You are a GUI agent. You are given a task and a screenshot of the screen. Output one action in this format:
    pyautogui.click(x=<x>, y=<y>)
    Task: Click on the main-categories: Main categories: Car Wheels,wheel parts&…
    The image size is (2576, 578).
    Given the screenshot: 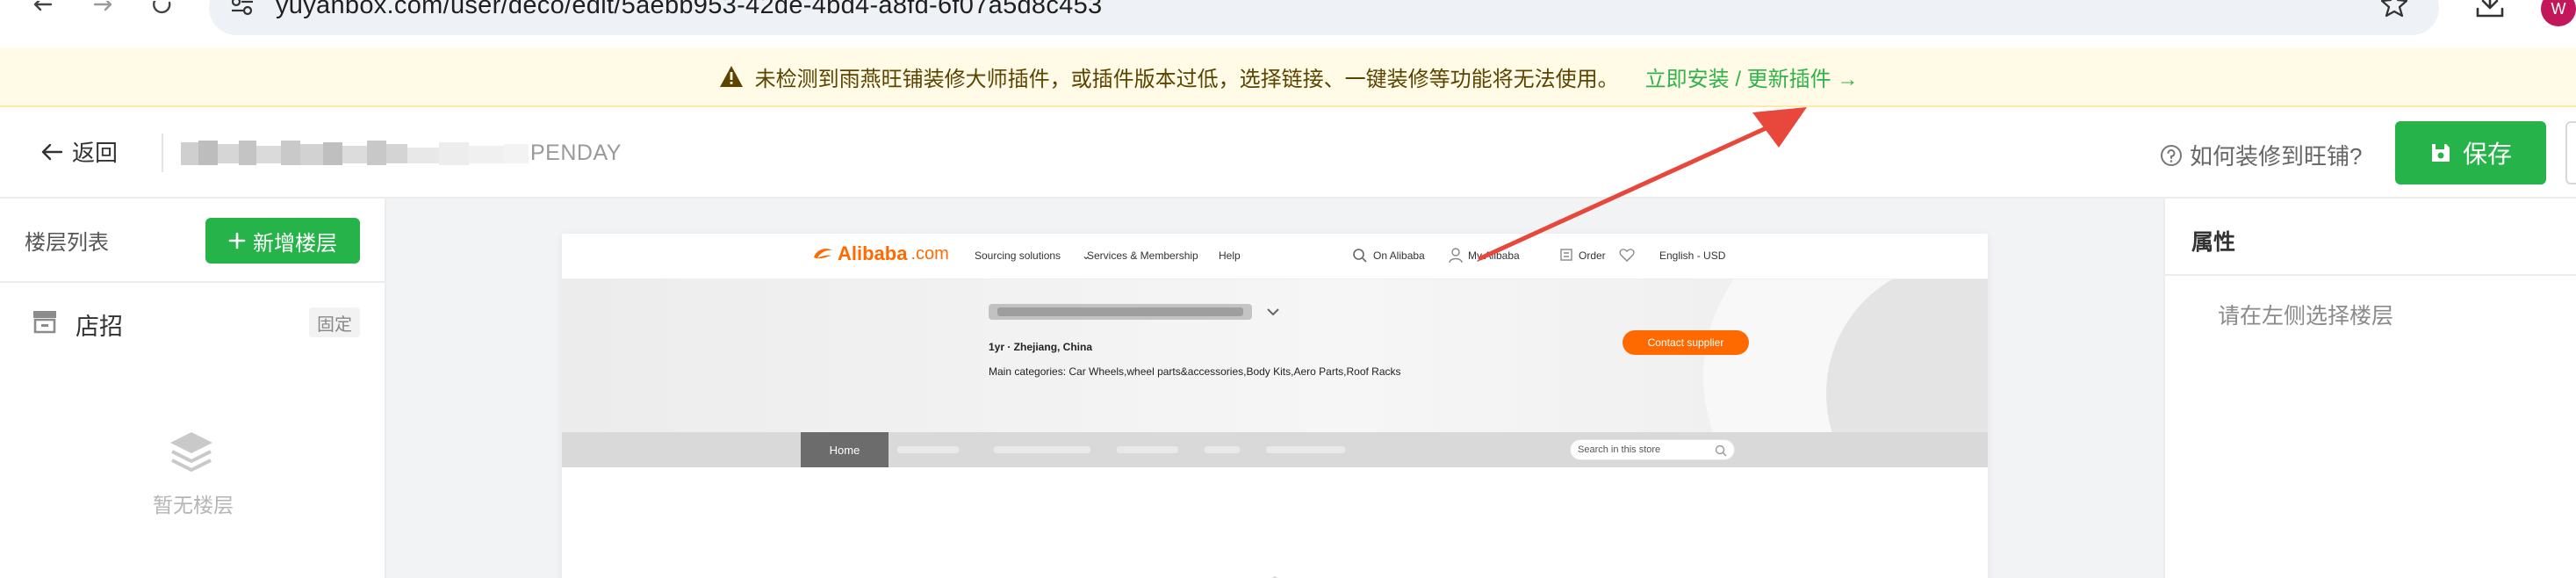 What is the action you would take?
    pyautogui.click(x=1195, y=371)
    